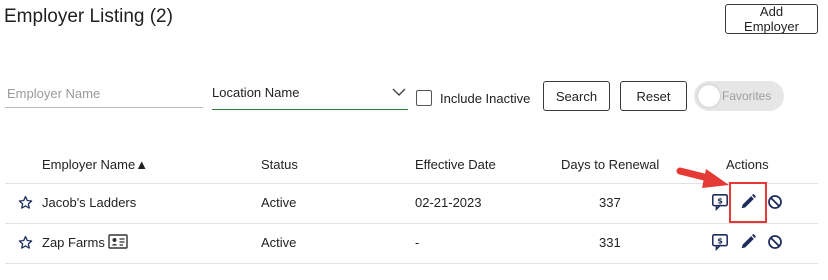  Describe the element at coordinates (576, 96) in the screenshot. I see `search-button: Search` at that location.